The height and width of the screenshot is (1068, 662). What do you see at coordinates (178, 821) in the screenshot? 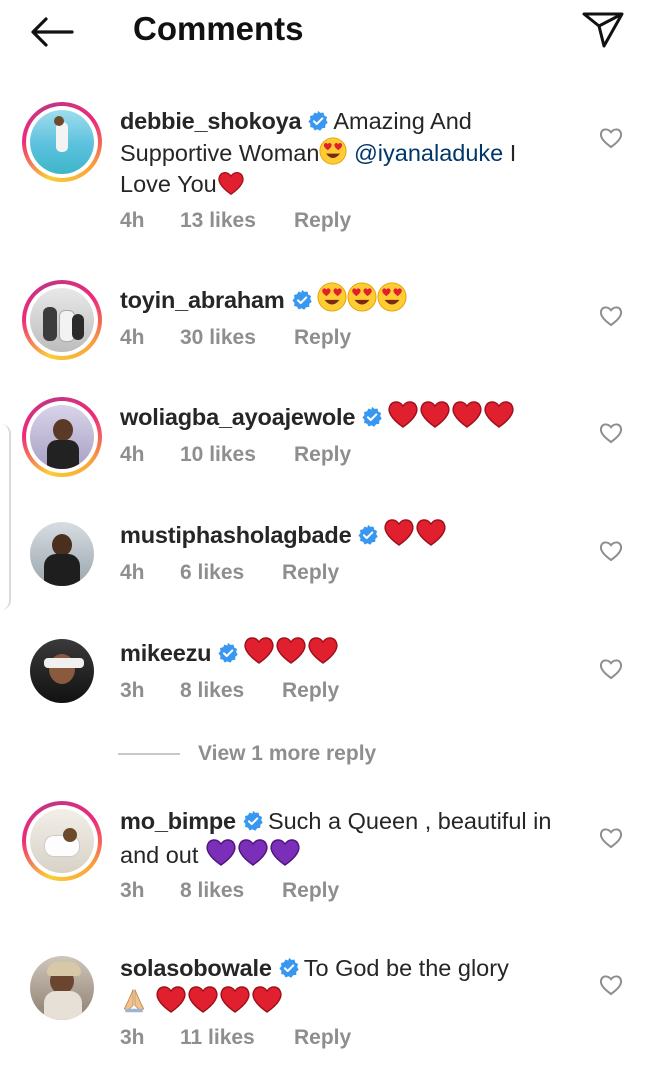
I see `comment-username: mo_bimpe` at bounding box center [178, 821].